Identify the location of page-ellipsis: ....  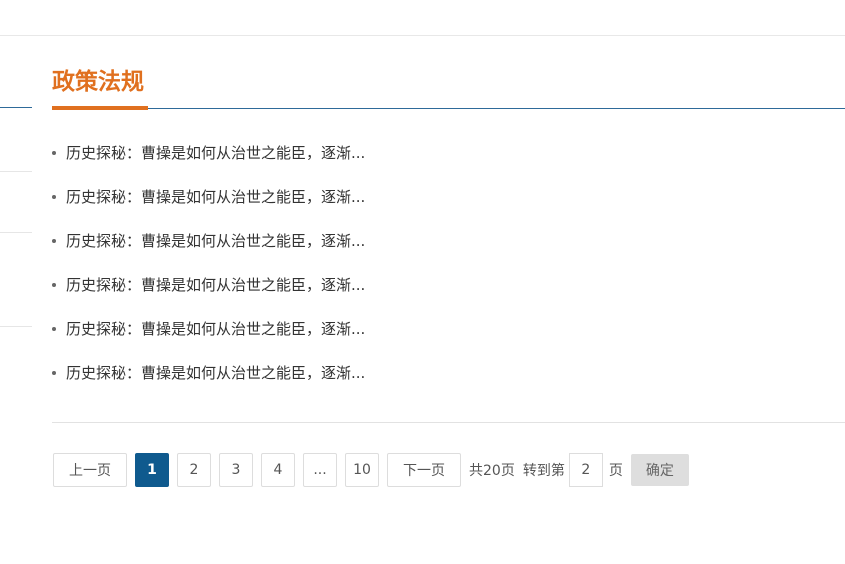
(320, 470).